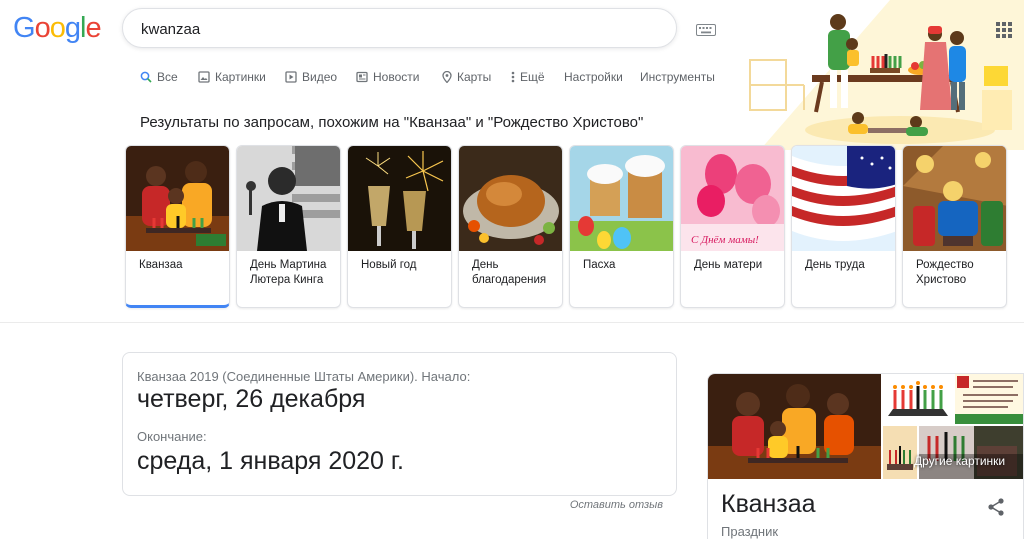 This screenshot has width=1024, height=539. Describe the element at coordinates (161, 265) in the screenshot. I see `card-label: Кванзаа` at that location.